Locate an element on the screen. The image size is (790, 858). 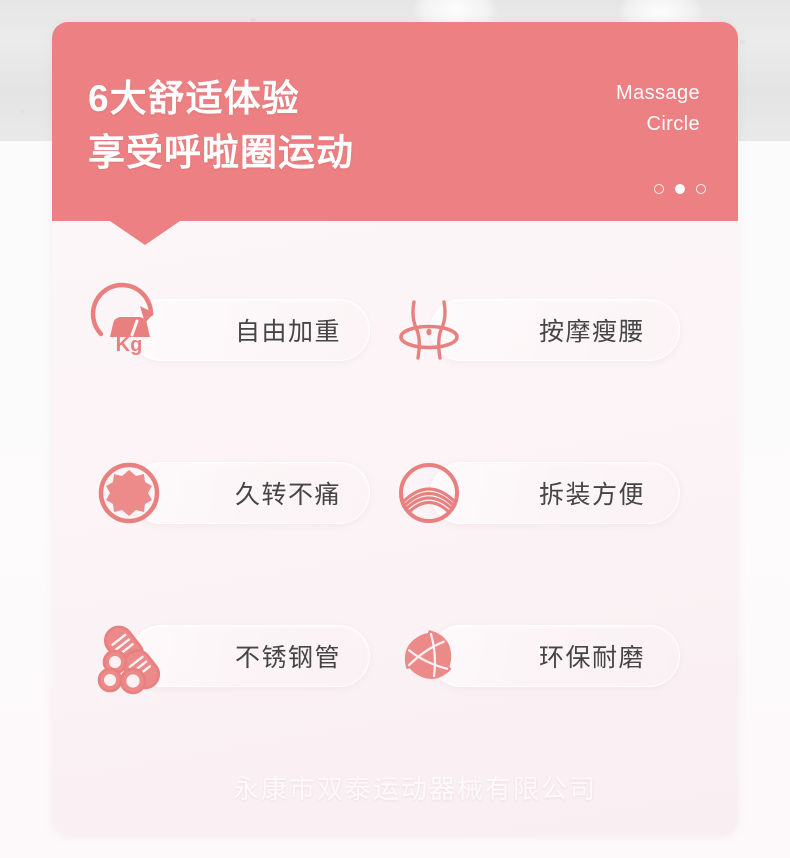
feature-item-stainless-tube: 不锈钢管 is located at coordinates (233, 660).